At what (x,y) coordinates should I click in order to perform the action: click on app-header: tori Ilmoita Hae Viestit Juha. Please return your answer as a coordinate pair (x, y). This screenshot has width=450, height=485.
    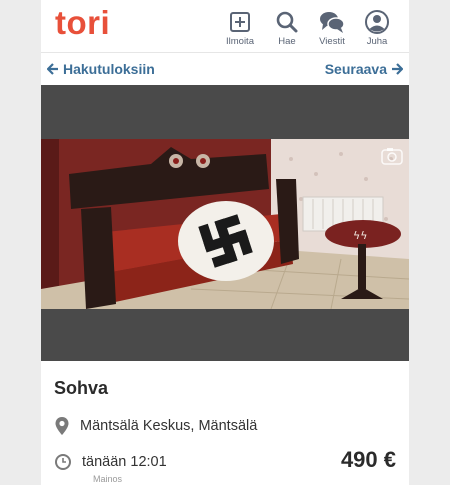
    Looking at the image, I should click on (225, 26).